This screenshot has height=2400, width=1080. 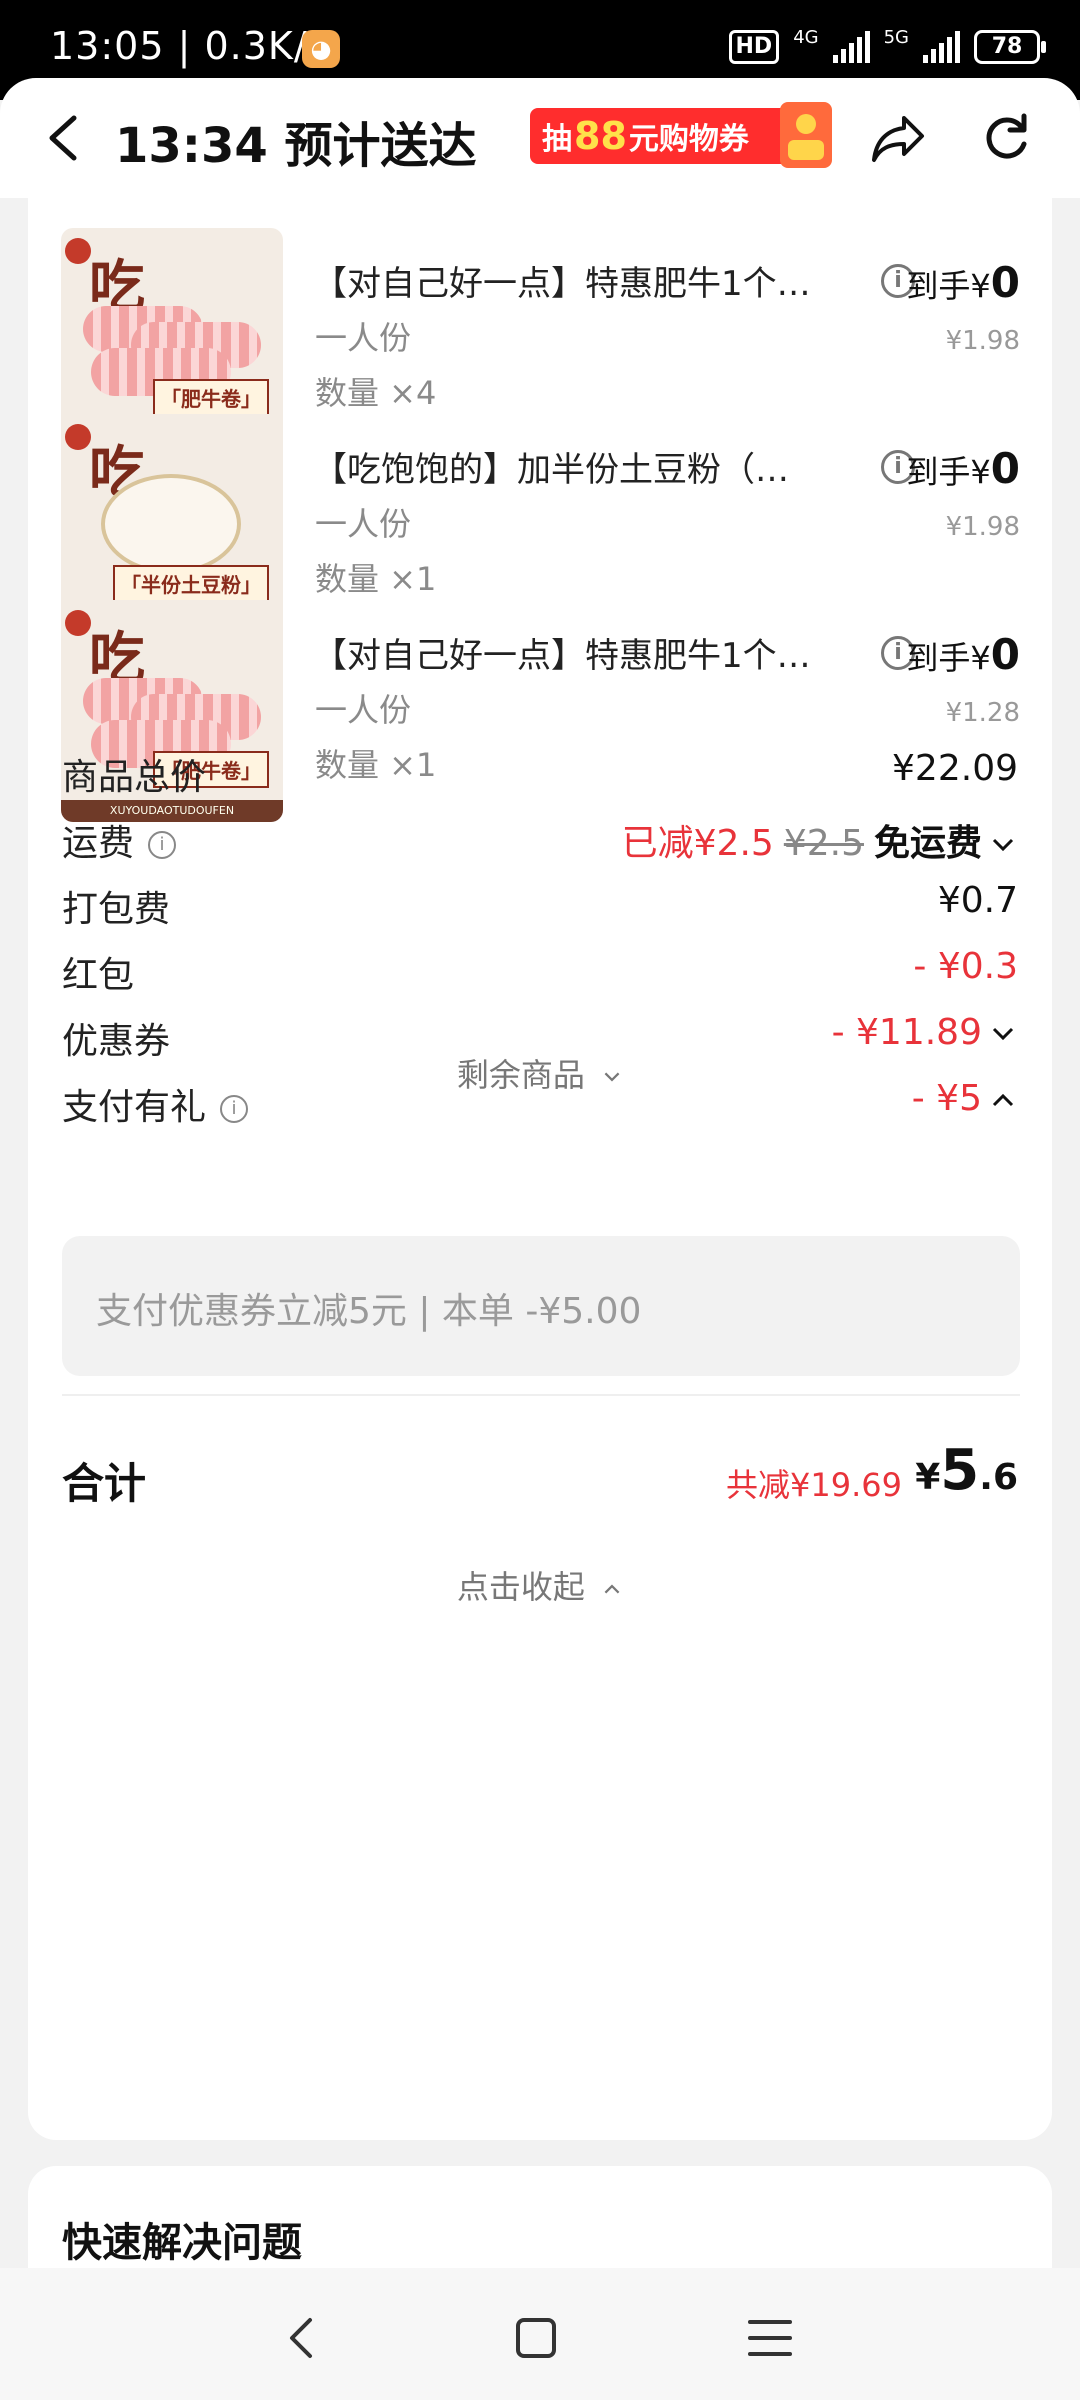 I want to click on order-header: 13:34 预计送达 抽 88 元购物券, so click(x=540, y=138).